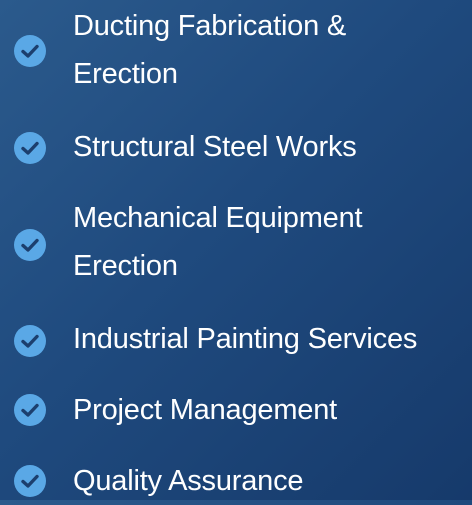  What do you see at coordinates (245, 339) in the screenshot?
I see `service-label-line1: Industrial Painting Services` at bounding box center [245, 339].